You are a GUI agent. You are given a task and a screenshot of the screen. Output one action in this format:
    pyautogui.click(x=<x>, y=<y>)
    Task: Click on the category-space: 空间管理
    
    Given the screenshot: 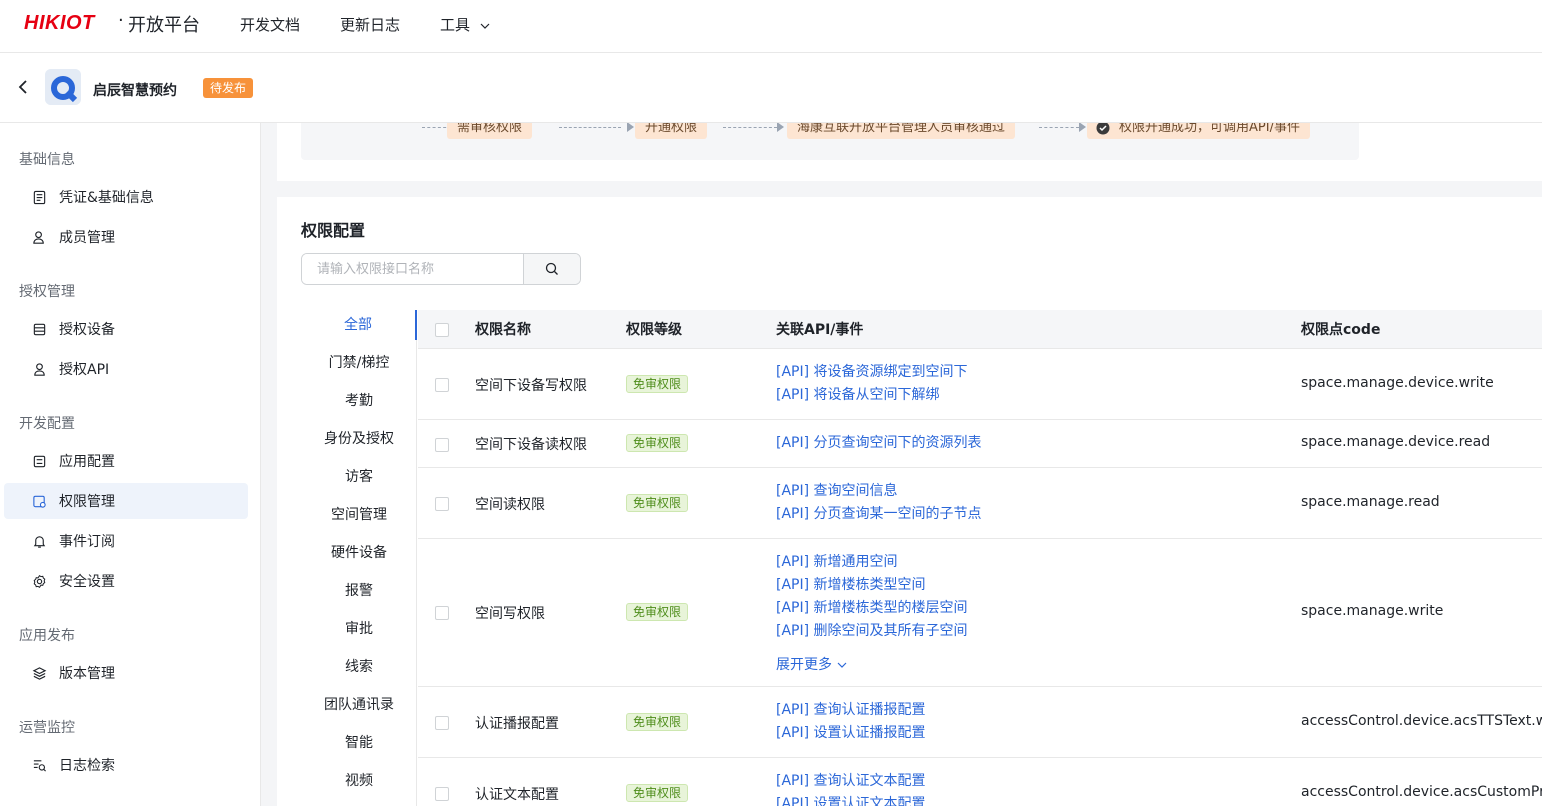 What is the action you would take?
    pyautogui.click(x=359, y=515)
    